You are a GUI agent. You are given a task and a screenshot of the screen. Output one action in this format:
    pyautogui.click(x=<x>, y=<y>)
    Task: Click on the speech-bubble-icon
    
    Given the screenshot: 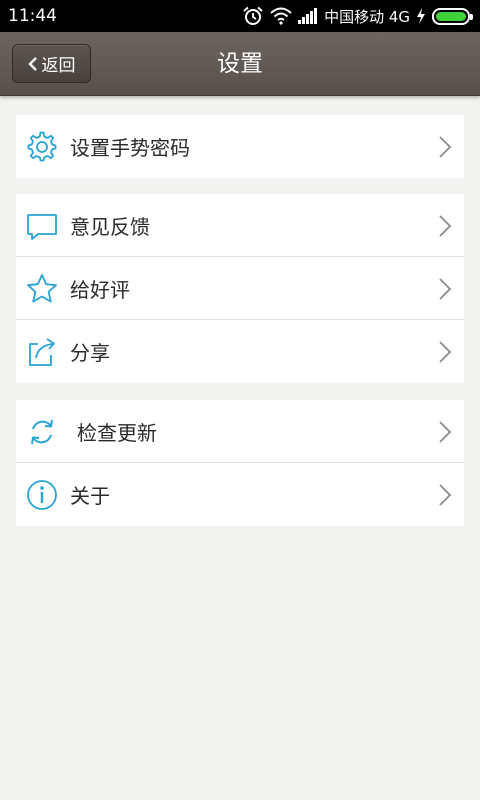 What is the action you would take?
    pyautogui.click(x=42, y=226)
    